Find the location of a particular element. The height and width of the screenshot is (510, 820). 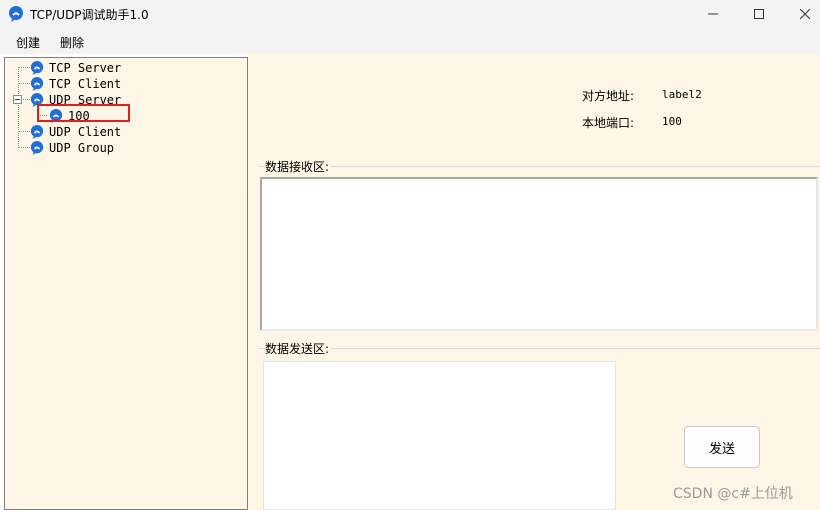

selection-highlight-box is located at coordinates (83, 113).